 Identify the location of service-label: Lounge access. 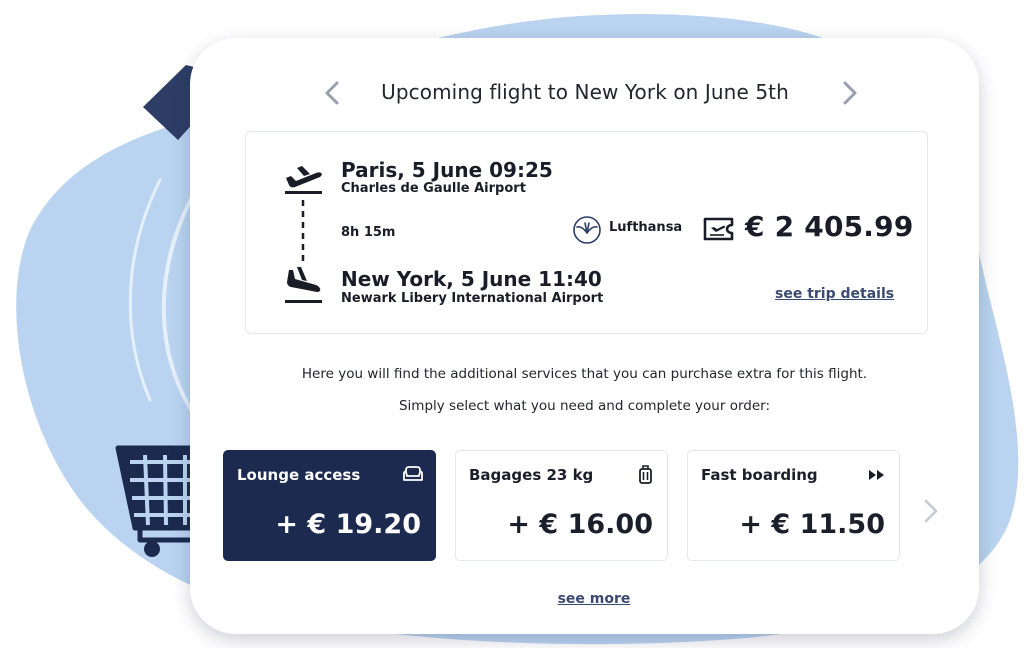
(299, 475).